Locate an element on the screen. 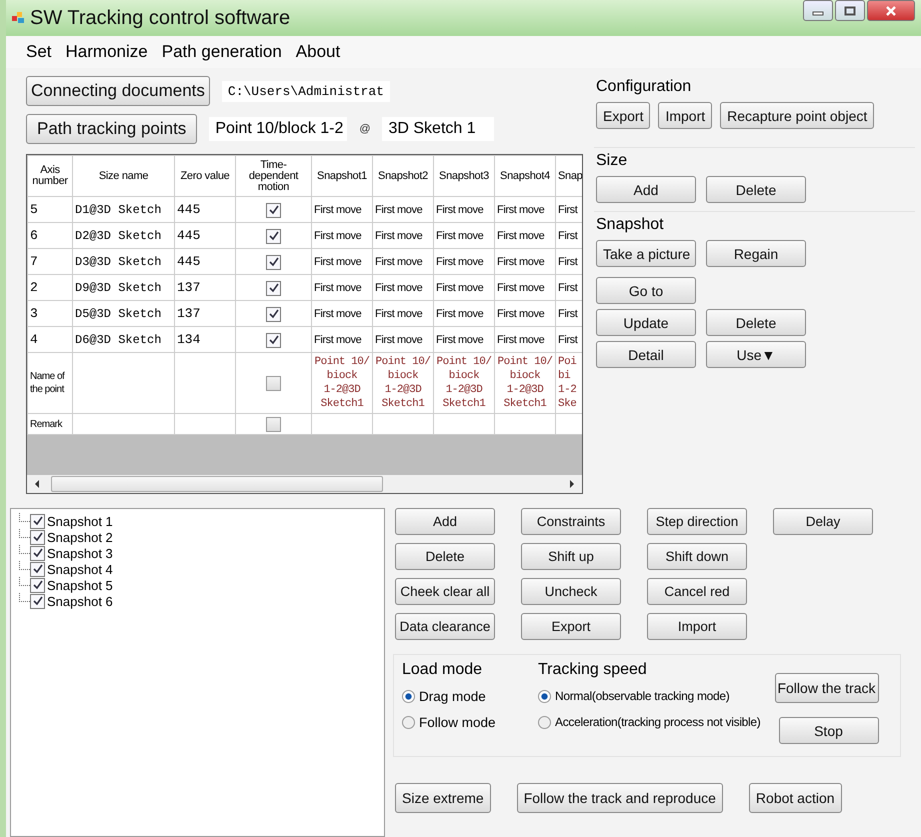 Image resolution: width=921 pixels, height=837 pixels. column-header: Snapshot1 is located at coordinates (342, 176).